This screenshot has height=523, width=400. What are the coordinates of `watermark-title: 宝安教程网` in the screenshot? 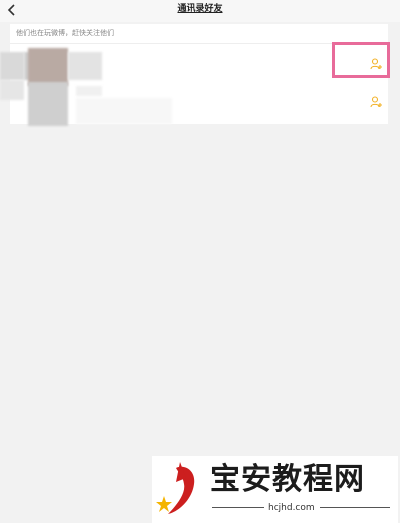 It's located at (287, 479).